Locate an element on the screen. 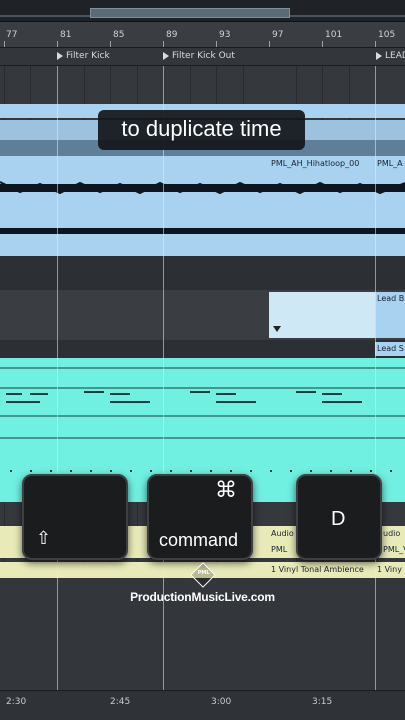 This screenshot has width=405, height=720. clip-name-hihatloop: PML_AH_Hihatloop_00 is located at coordinates (315, 163).